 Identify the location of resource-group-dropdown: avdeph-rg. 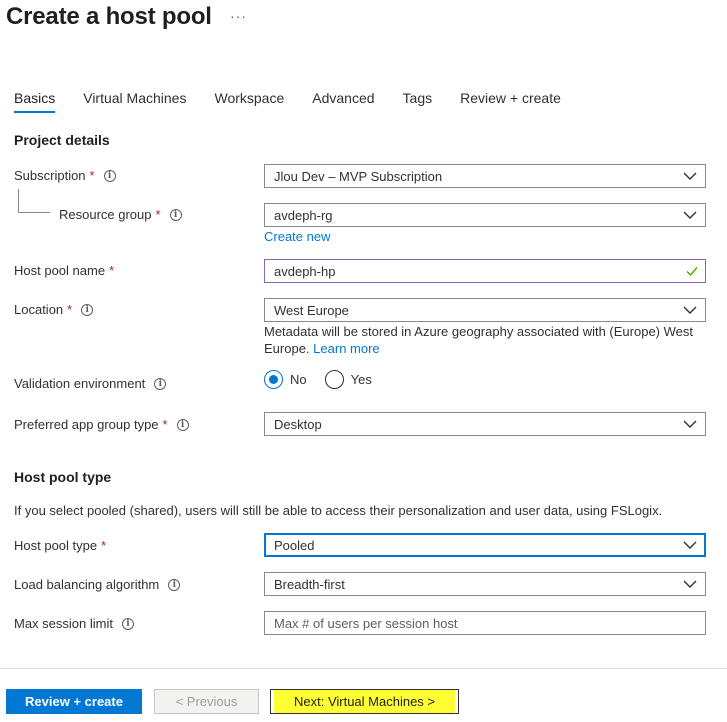
(485, 215).